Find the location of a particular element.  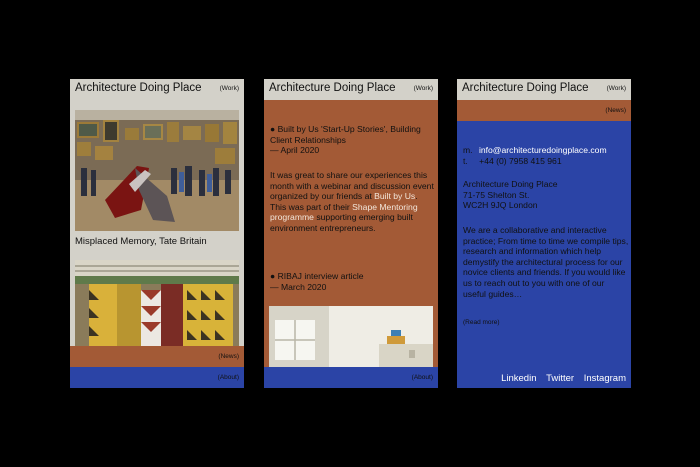

post-title: ● RIBAJ interview article is located at coordinates (317, 276).